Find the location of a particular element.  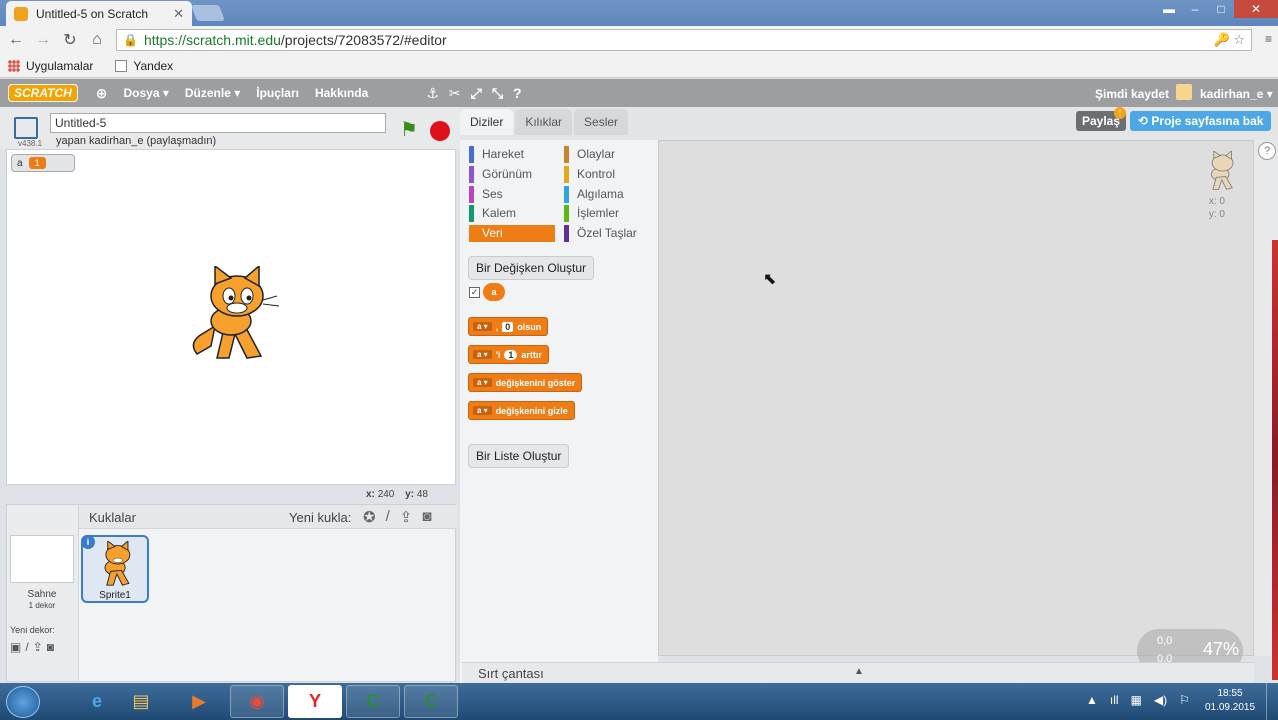

menu-edit: Düzenle ▾ is located at coordinates (212, 93).